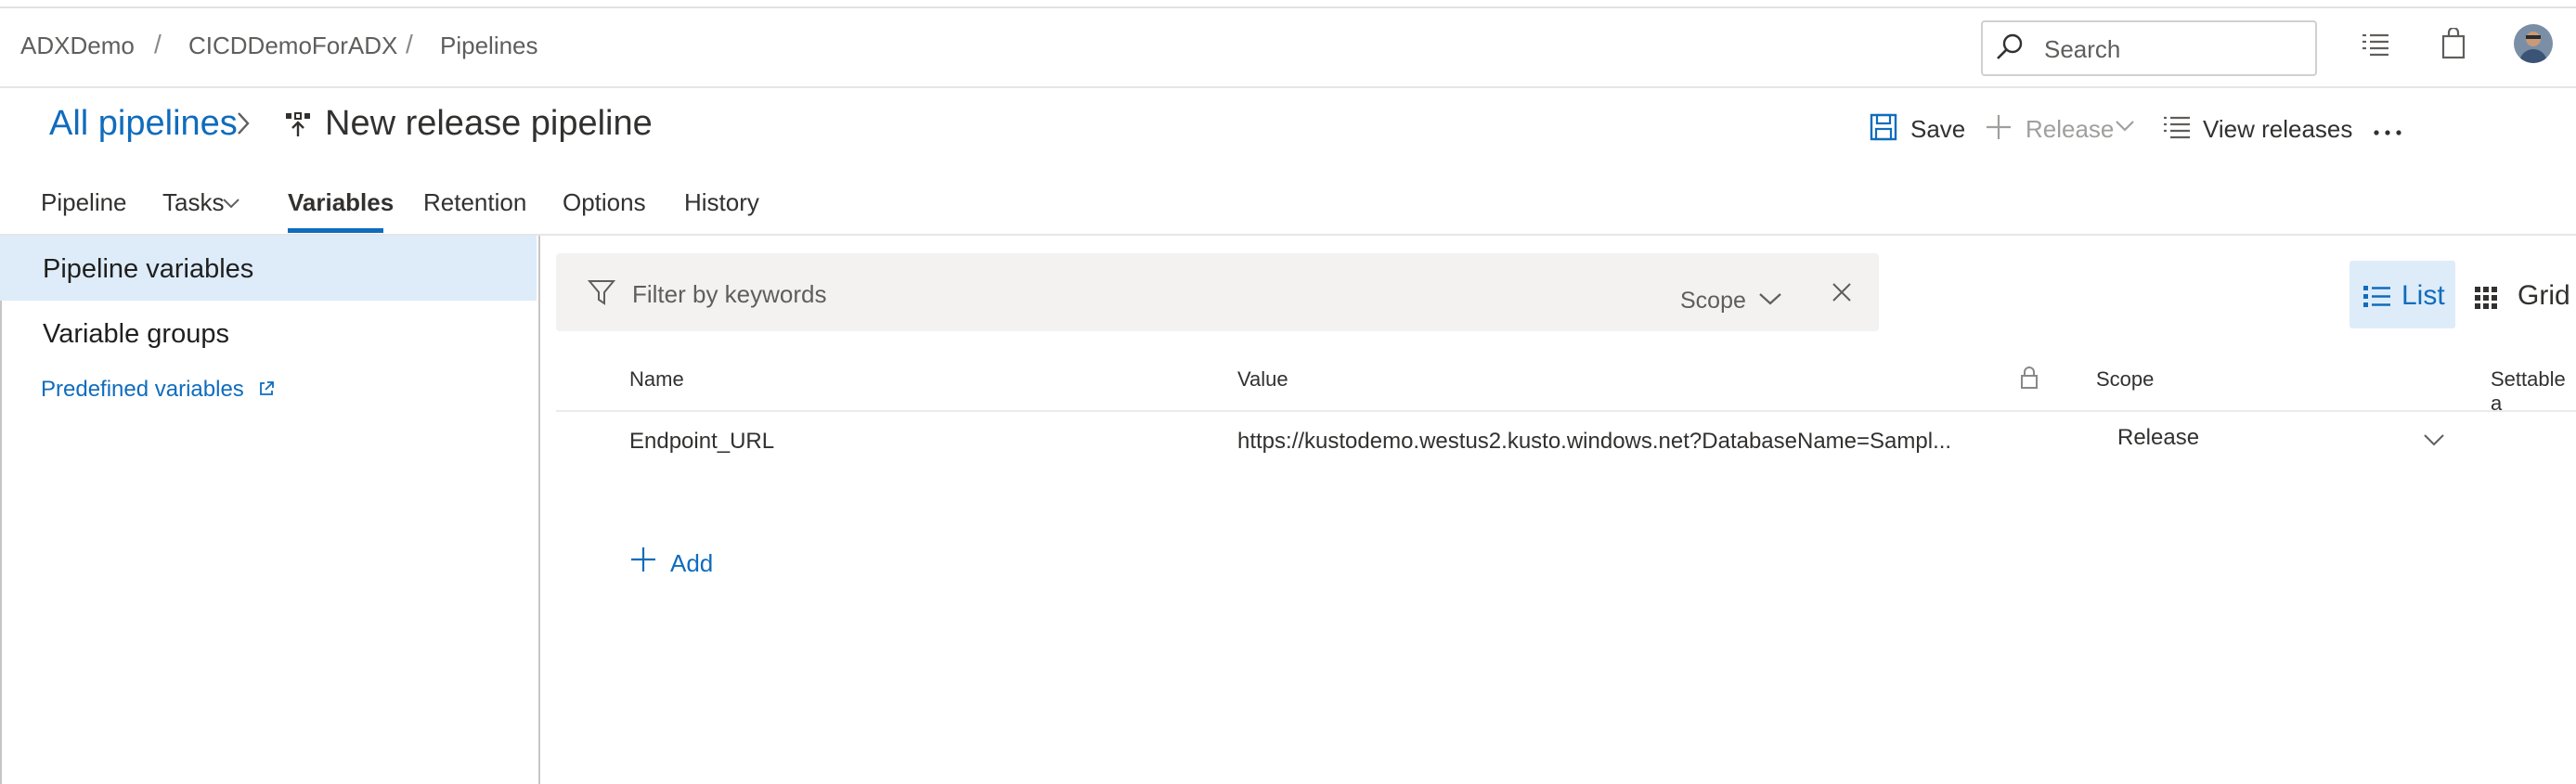 The width and height of the screenshot is (2576, 784). I want to click on breadcrumb-project: CICDDemoForADX, so click(292, 46).